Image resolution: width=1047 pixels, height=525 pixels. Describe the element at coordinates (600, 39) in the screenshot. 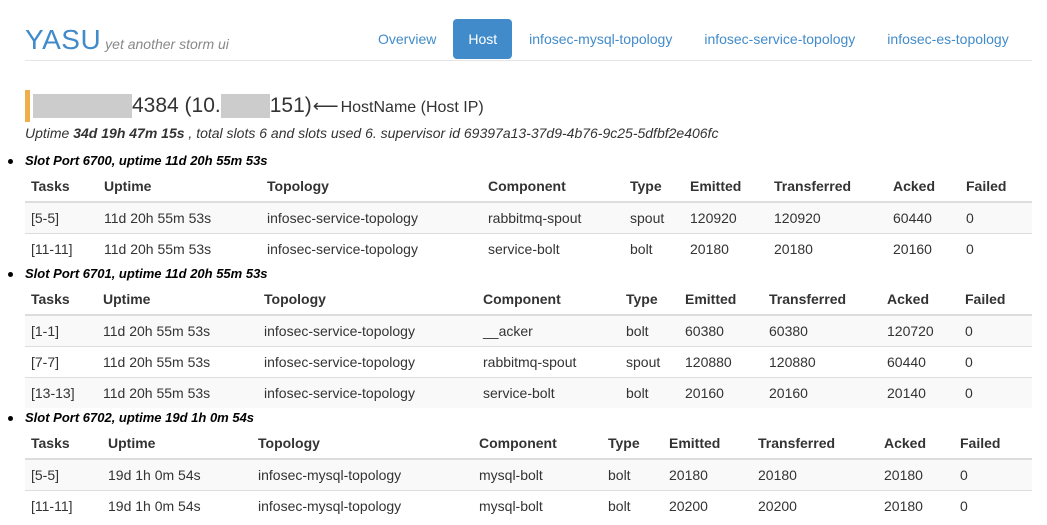

I see `tab-infosec-mysql-topology: infosec-mysql-topology` at that location.